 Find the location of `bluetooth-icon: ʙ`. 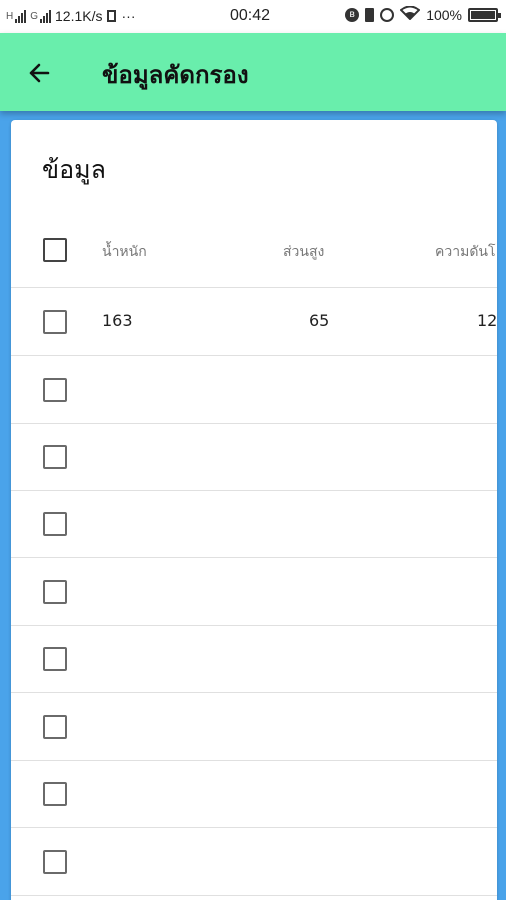

bluetooth-icon: ʙ is located at coordinates (352, 14).